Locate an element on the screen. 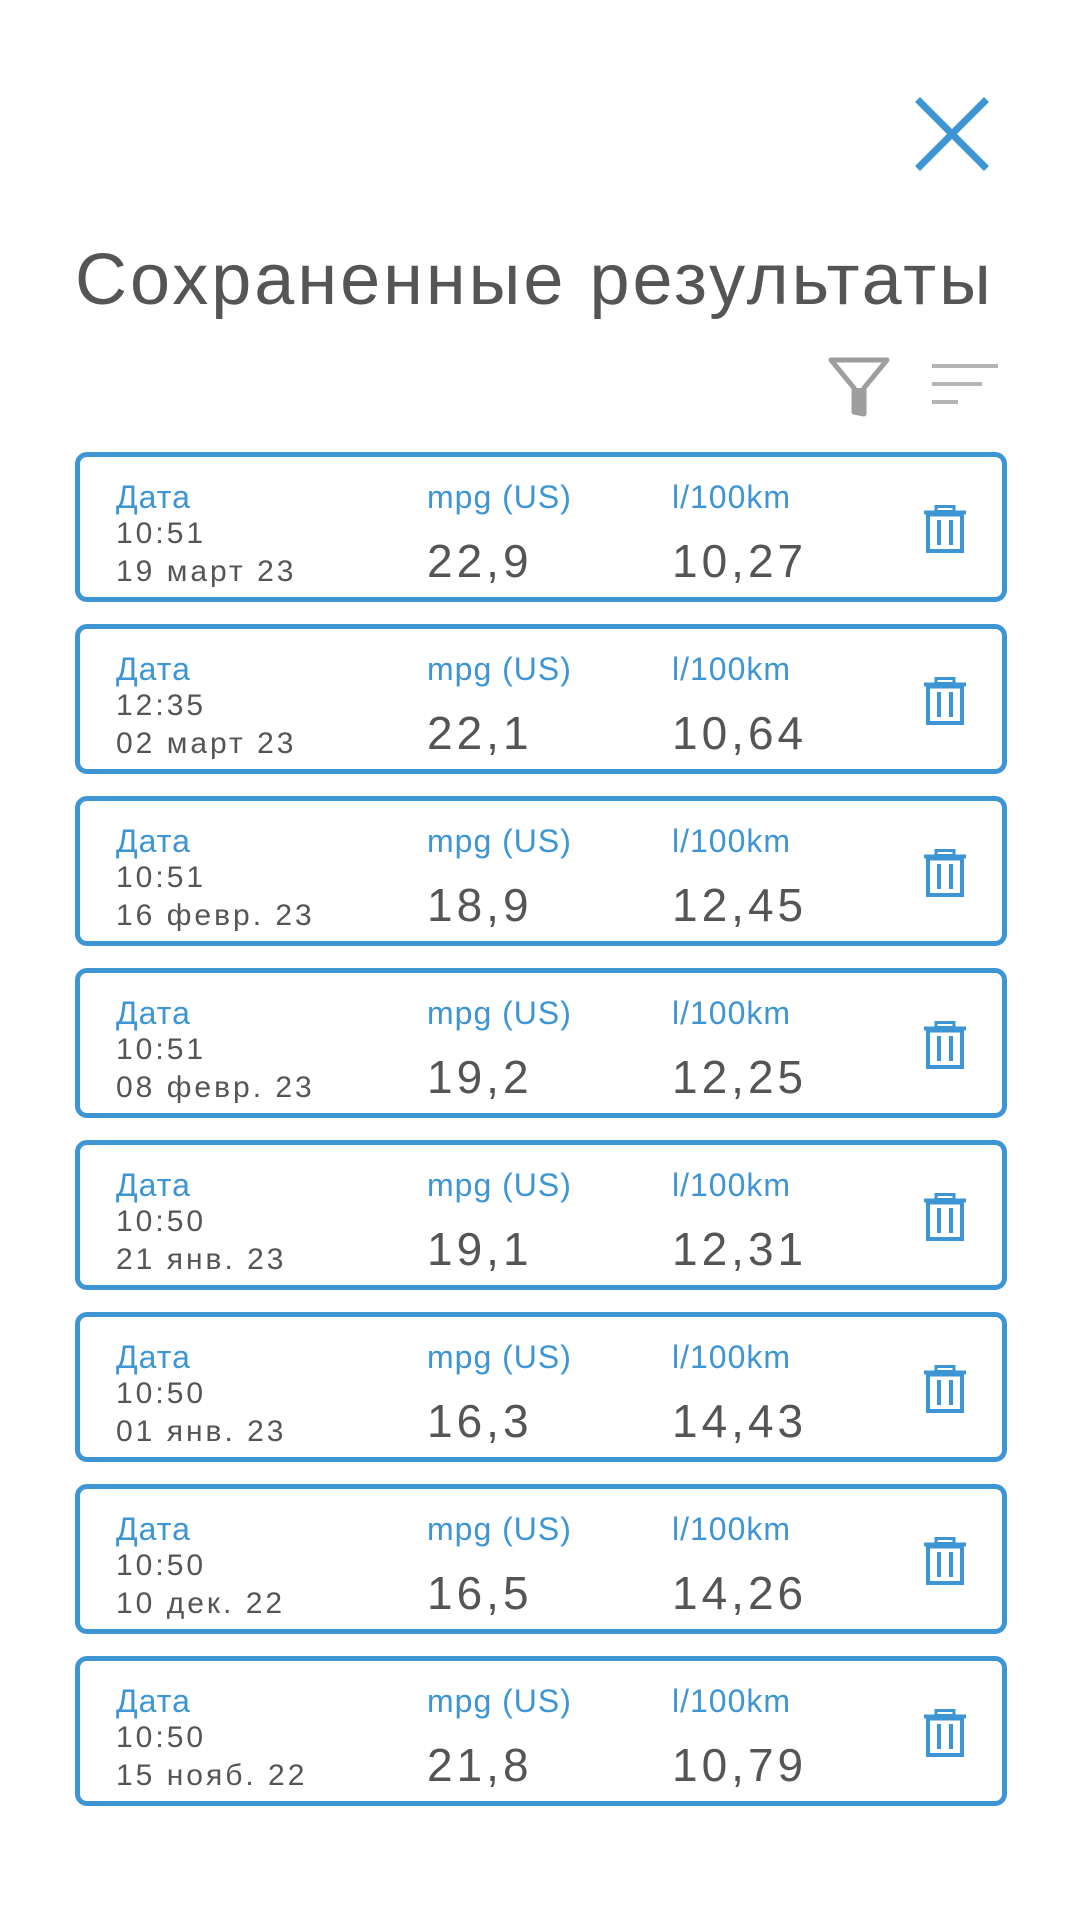 The height and width of the screenshot is (1920, 1080). result-date: 15 нояб. 22 is located at coordinates (212, 1775).